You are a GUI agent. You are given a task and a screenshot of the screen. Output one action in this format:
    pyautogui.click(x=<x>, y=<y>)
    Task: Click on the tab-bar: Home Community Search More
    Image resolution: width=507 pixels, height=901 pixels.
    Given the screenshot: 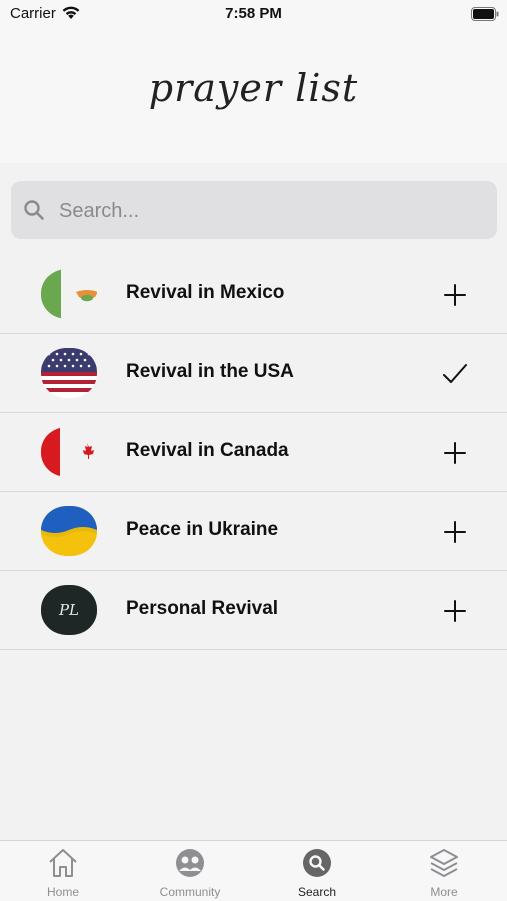 What is the action you would take?
    pyautogui.click(x=253, y=870)
    